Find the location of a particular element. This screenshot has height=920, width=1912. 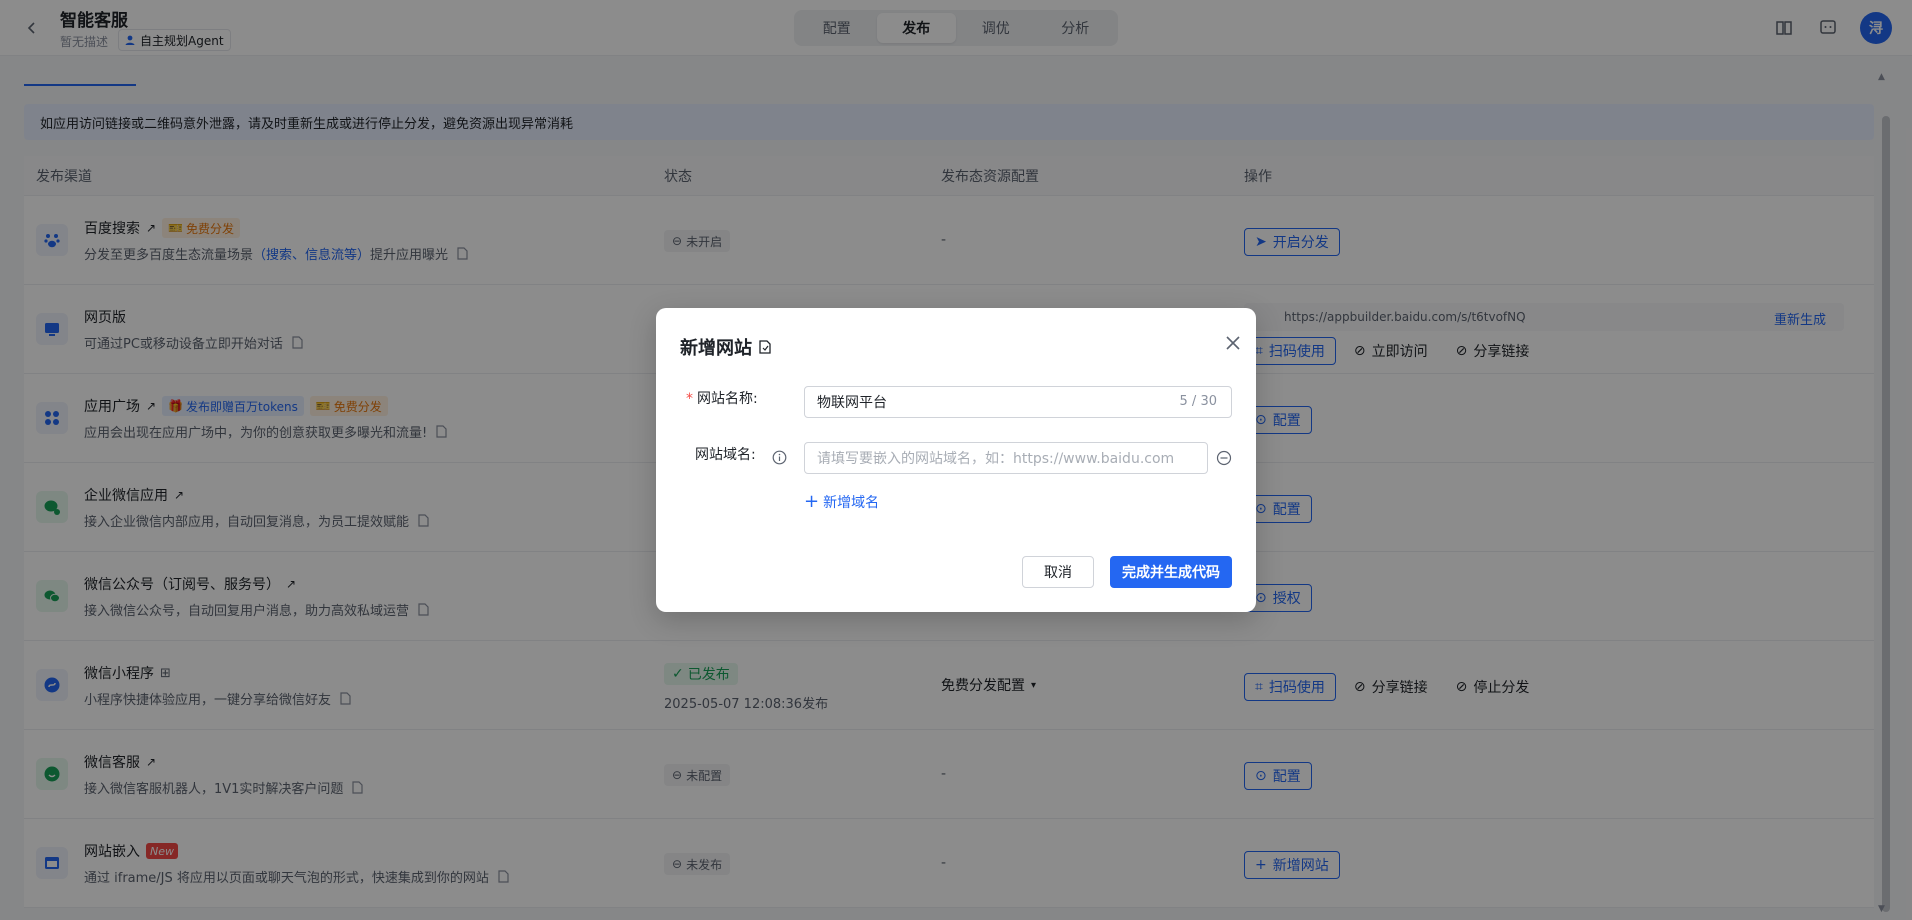

close-icon is located at coordinates (1233, 343).